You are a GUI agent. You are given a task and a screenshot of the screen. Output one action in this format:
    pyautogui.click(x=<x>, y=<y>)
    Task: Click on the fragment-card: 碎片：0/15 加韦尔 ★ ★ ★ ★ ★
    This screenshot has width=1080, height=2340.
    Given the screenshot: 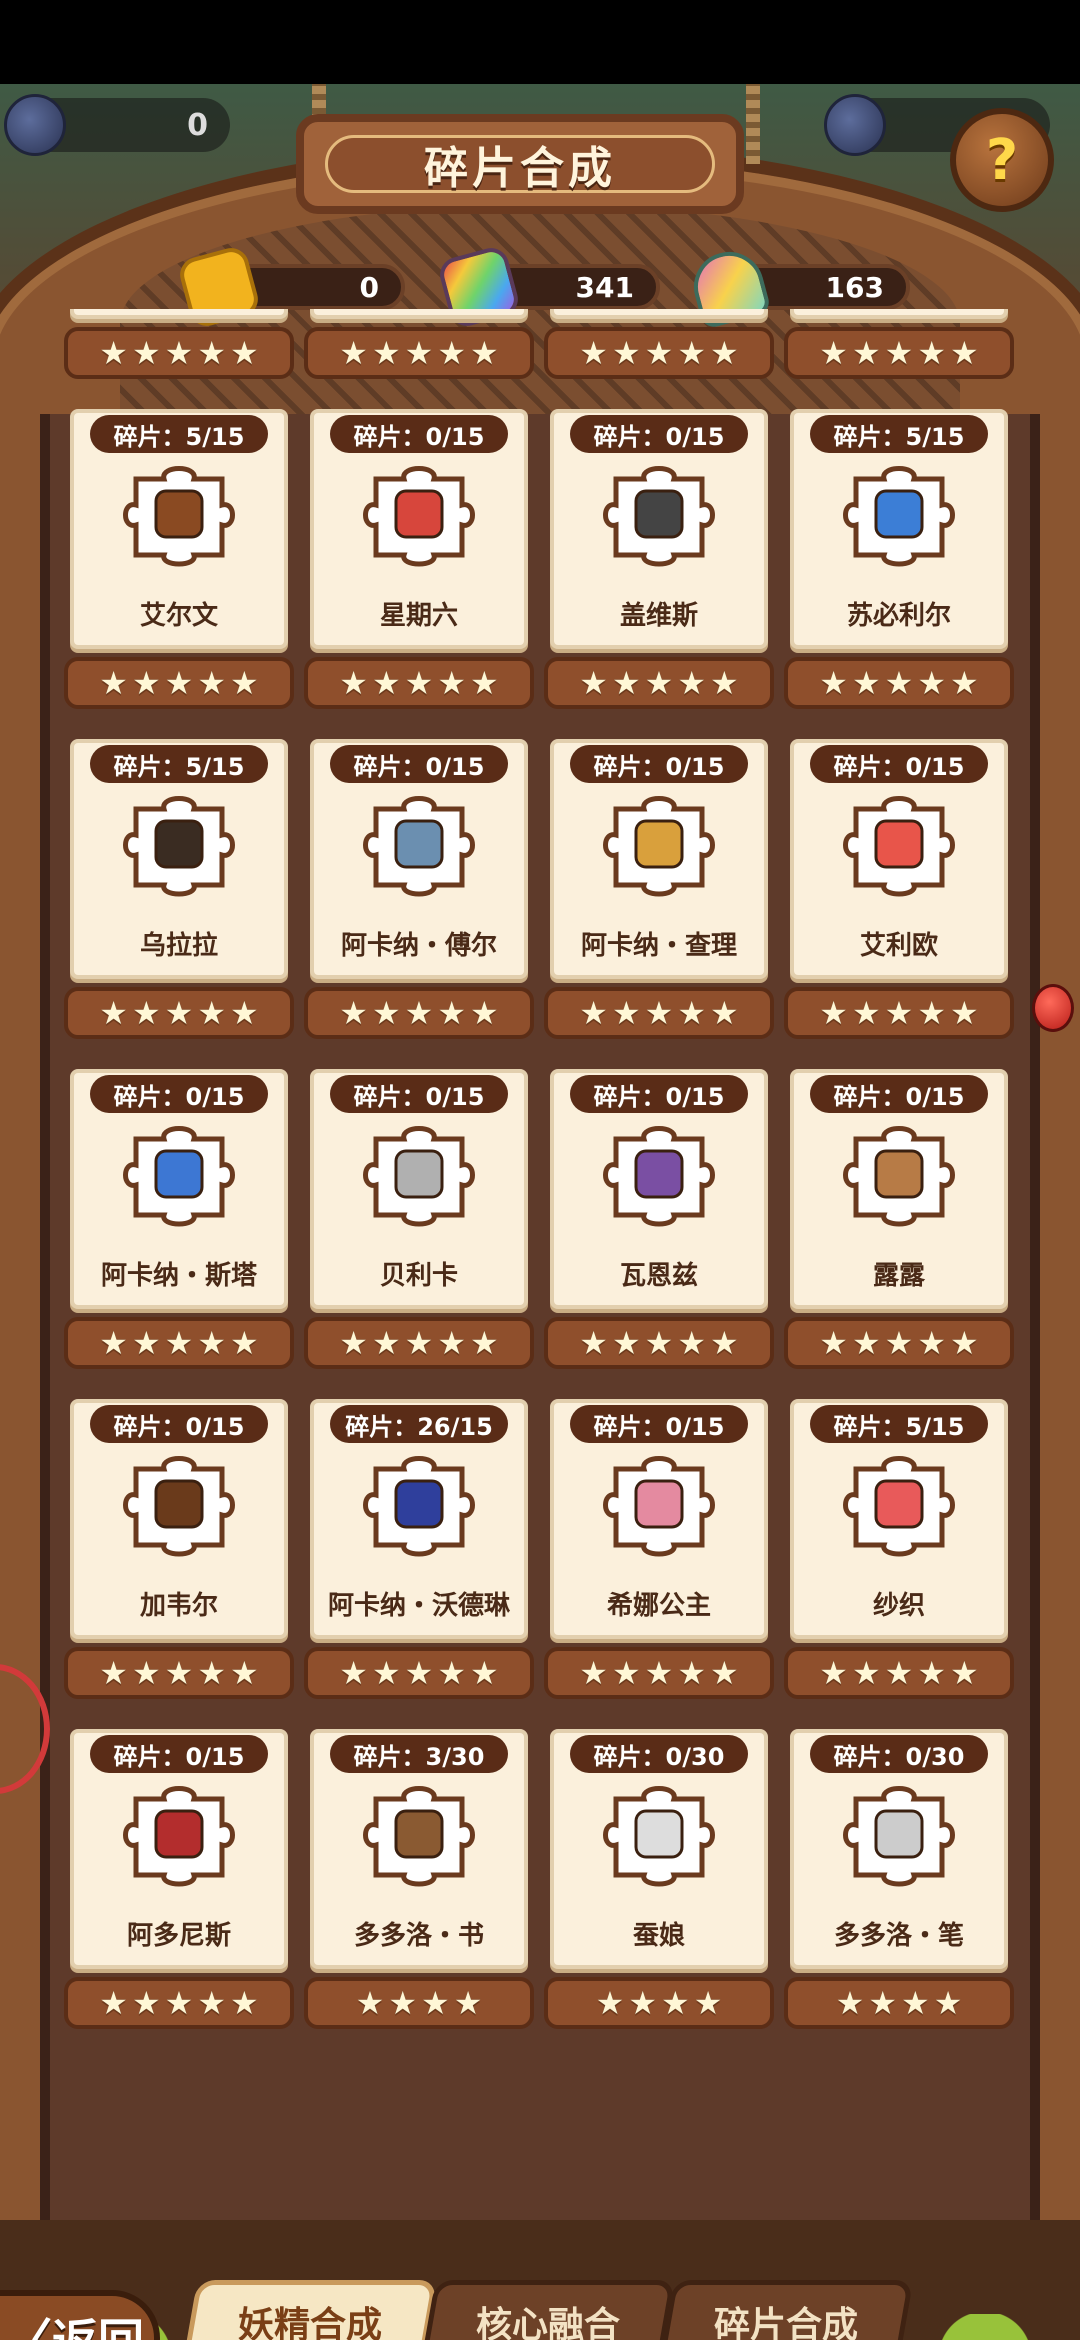 What is the action you would take?
    pyautogui.click(x=179, y=1553)
    